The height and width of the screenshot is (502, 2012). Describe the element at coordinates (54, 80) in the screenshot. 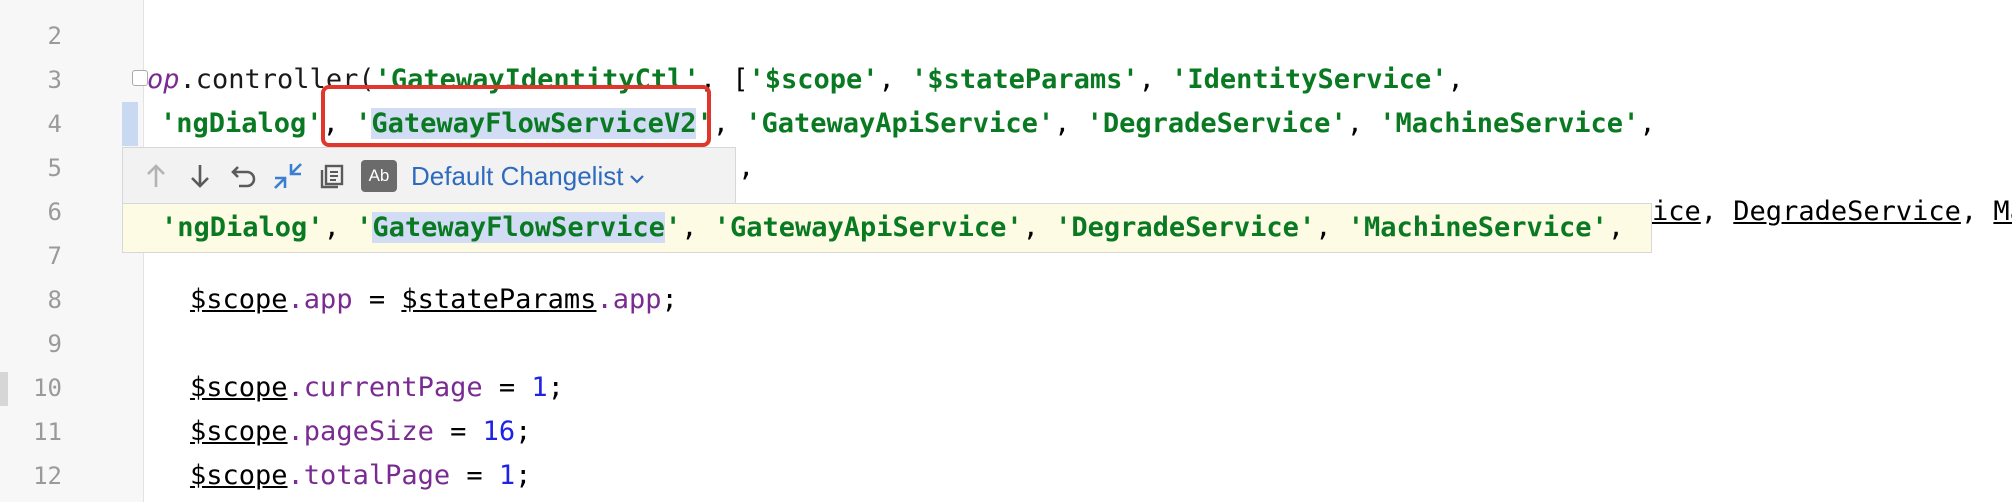

I see `line-number: 3` at that location.